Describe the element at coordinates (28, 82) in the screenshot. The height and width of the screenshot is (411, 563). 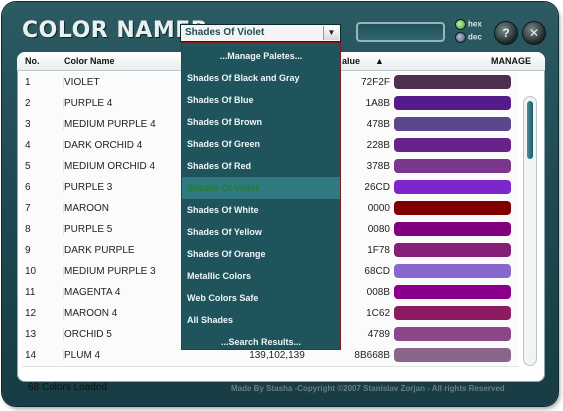
I see `row-number: 1` at that location.